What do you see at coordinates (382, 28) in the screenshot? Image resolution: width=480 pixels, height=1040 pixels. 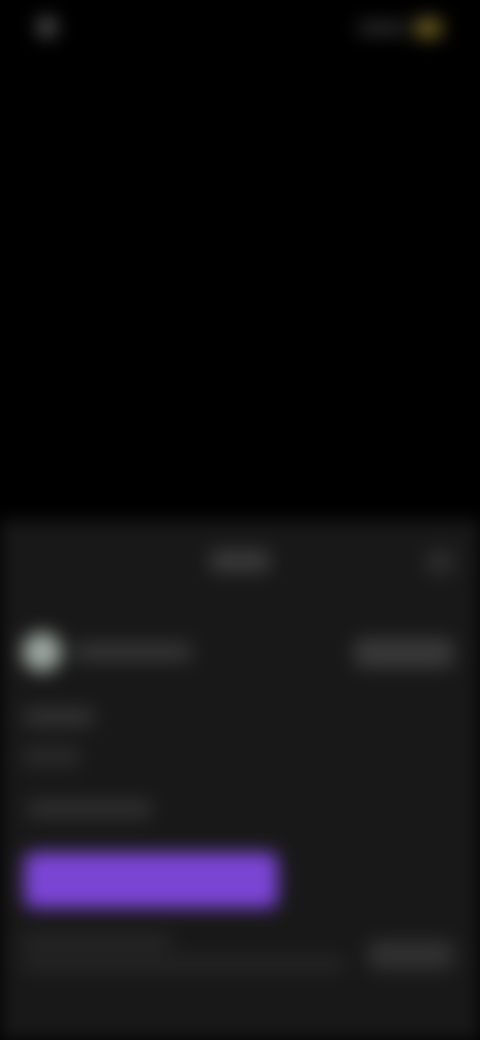 I see `signal-icon` at bounding box center [382, 28].